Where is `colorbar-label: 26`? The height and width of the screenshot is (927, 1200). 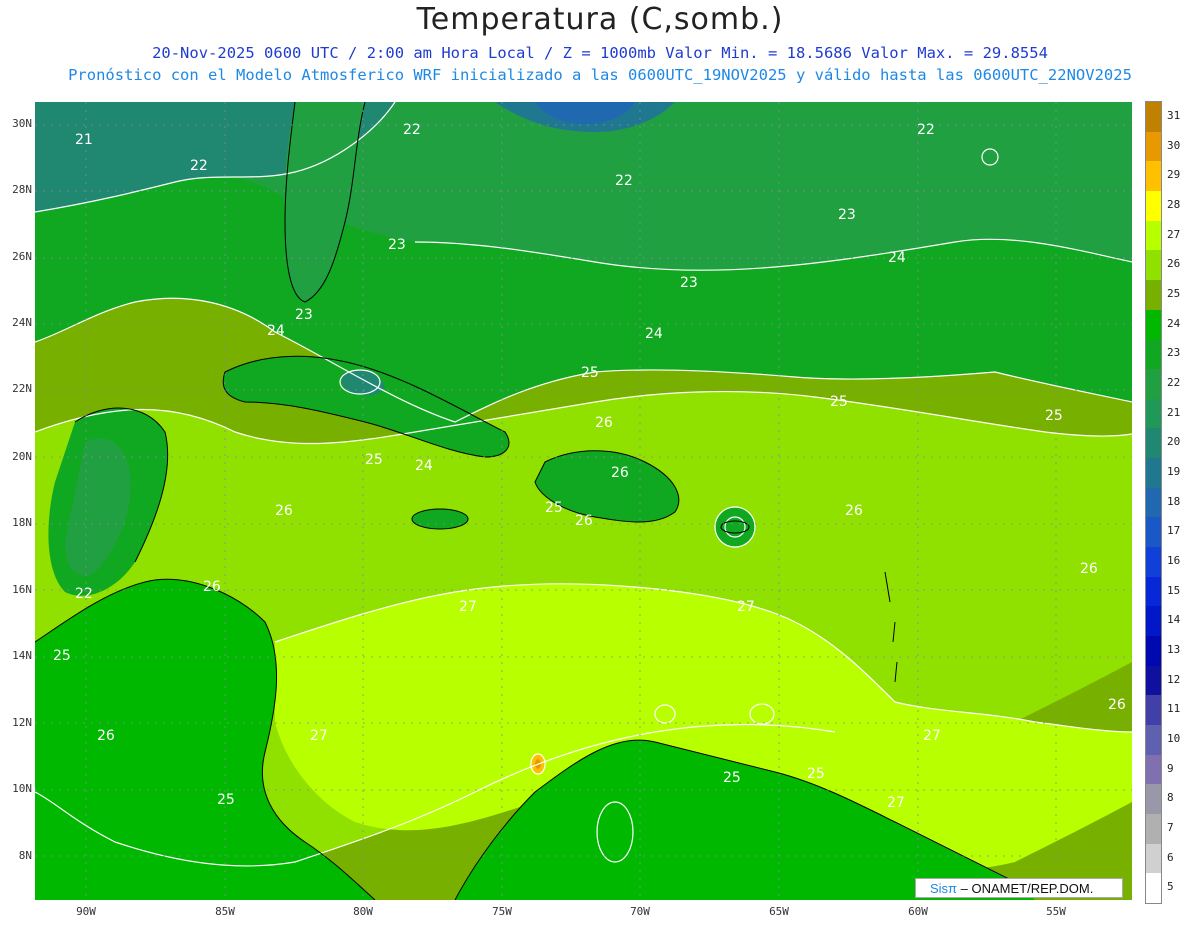 colorbar-label: 26 is located at coordinates (1174, 264).